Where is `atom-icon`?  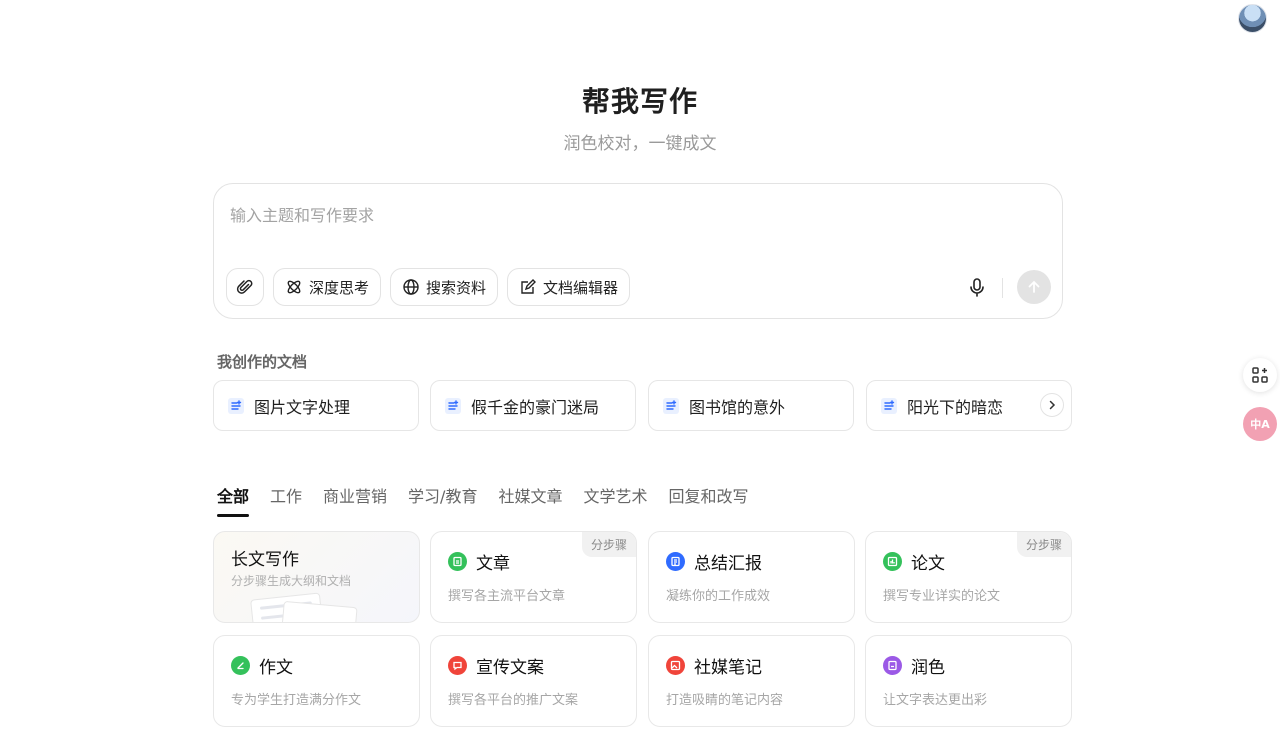
atom-icon is located at coordinates (294, 287).